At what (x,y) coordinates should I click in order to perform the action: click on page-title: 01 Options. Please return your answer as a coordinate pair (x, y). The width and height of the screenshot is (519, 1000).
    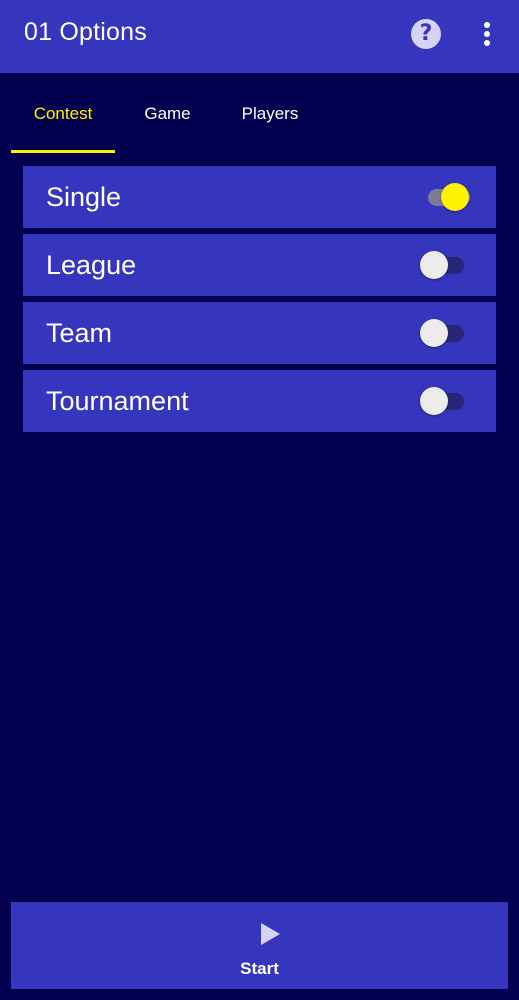
    Looking at the image, I should click on (85, 32).